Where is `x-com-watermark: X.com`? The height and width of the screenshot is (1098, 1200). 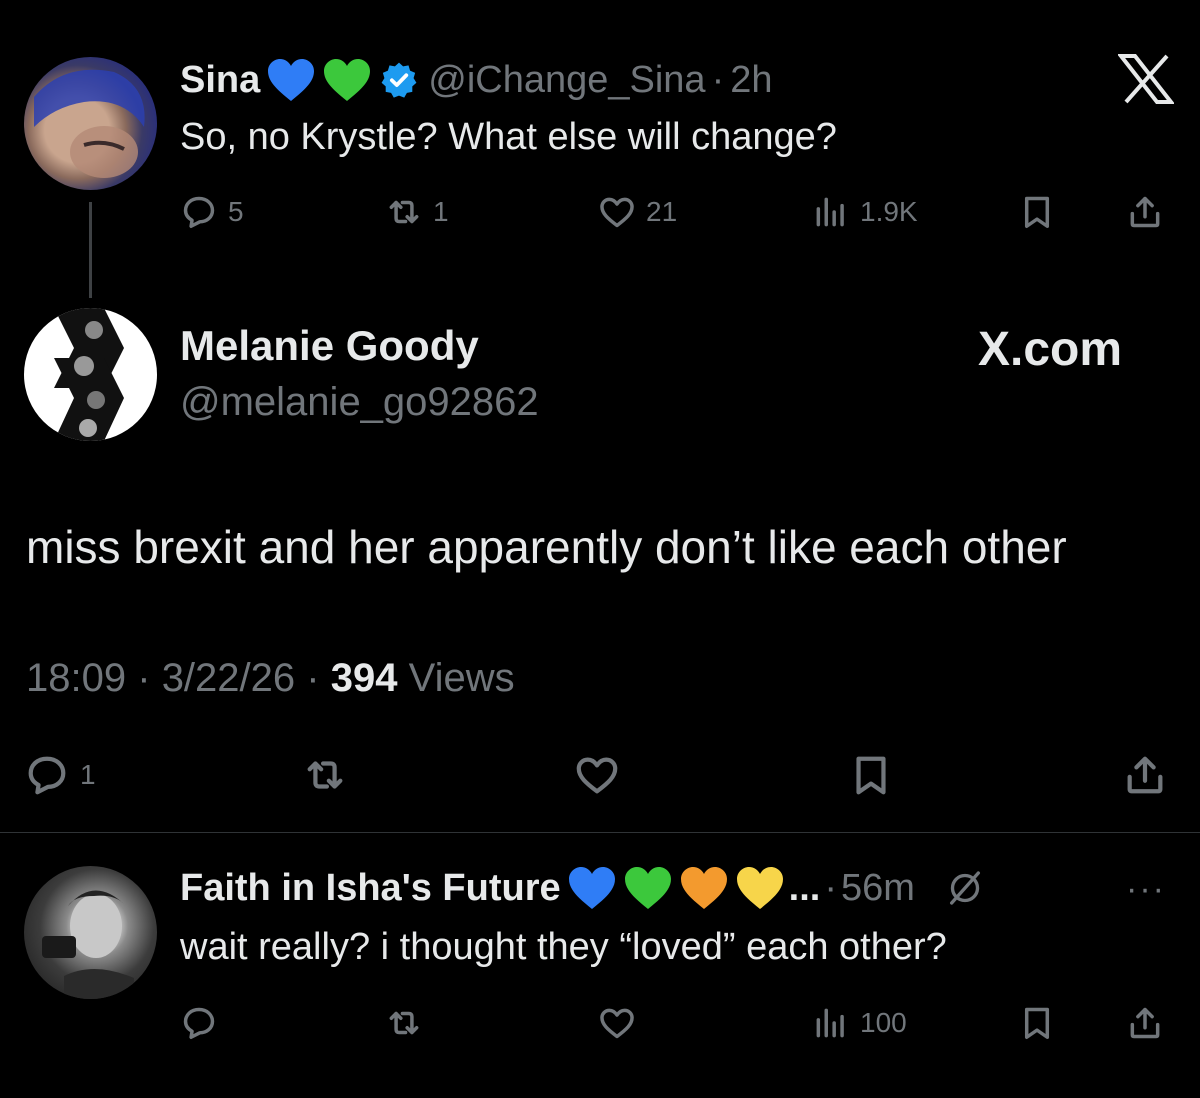 x-com-watermark: X.com is located at coordinates (1050, 349).